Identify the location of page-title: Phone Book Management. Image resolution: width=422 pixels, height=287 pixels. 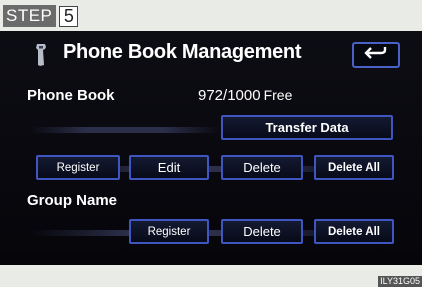
(182, 52).